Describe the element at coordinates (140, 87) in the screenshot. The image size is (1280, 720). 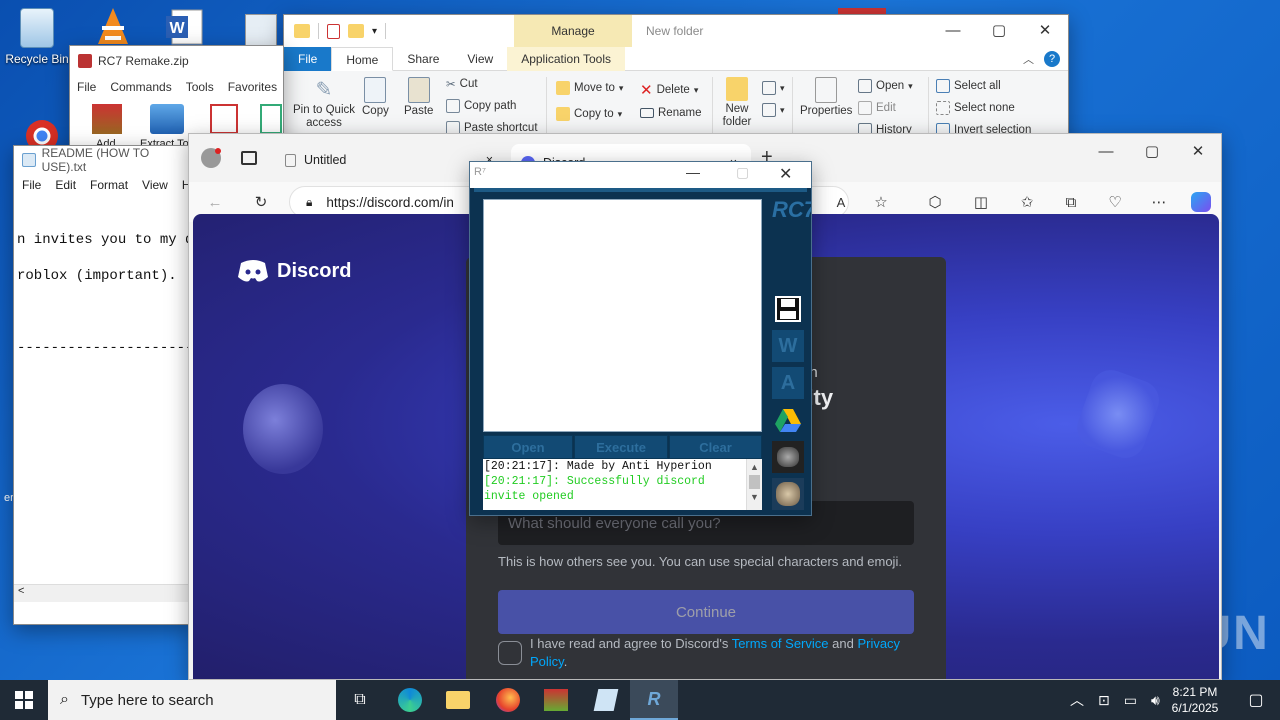
I see `winrar-menu-commands: Commands` at that location.